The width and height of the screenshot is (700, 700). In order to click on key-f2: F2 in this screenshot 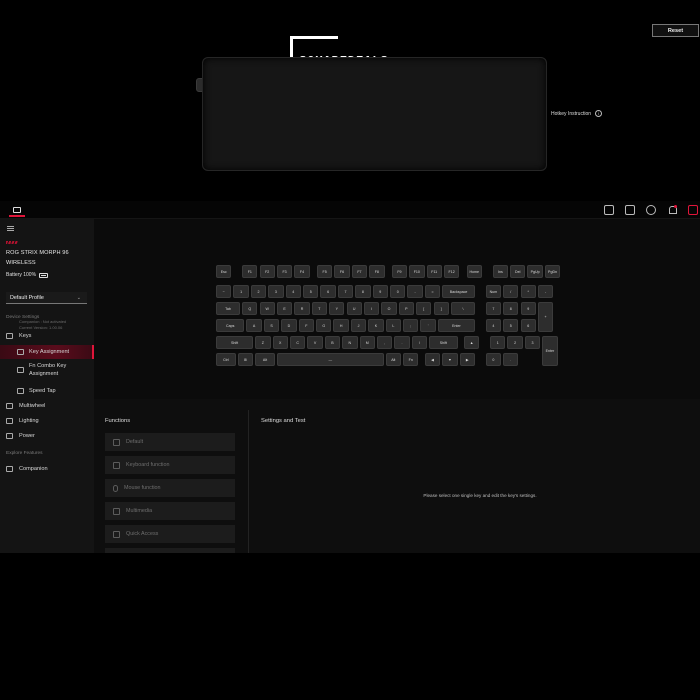, I will do `click(267, 271)`.